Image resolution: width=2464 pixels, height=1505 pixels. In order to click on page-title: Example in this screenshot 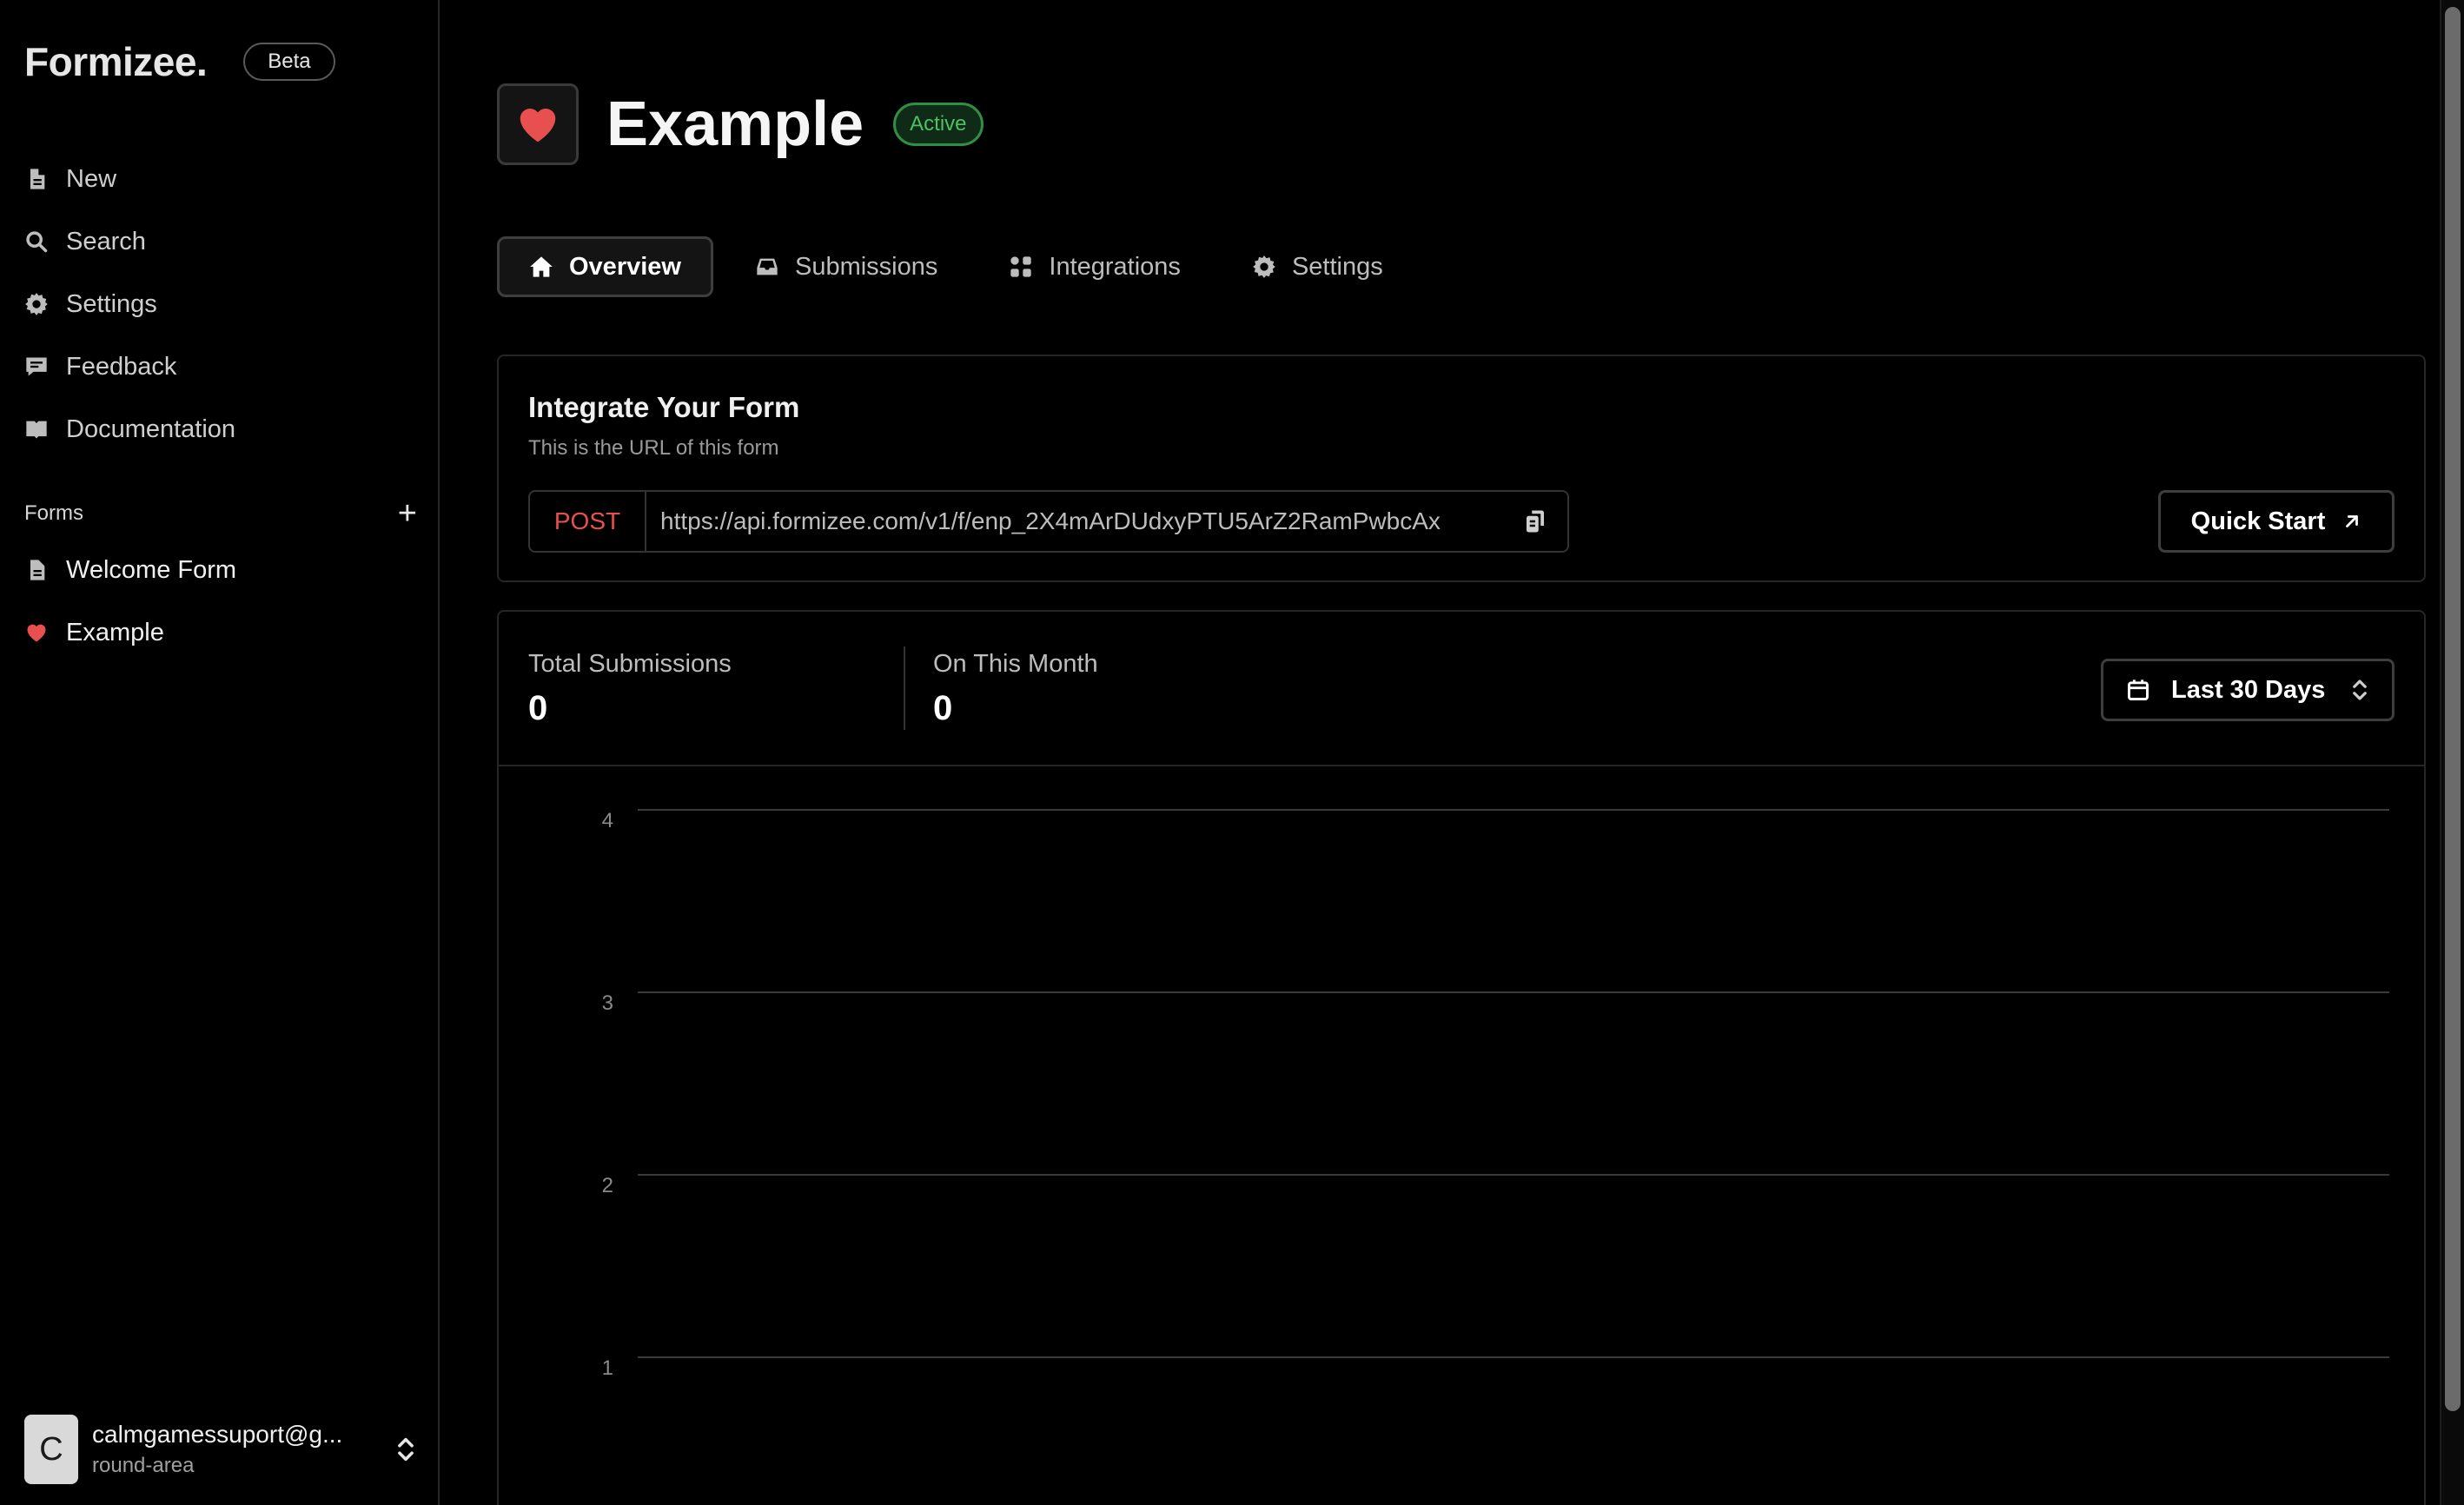, I will do `click(735, 124)`.